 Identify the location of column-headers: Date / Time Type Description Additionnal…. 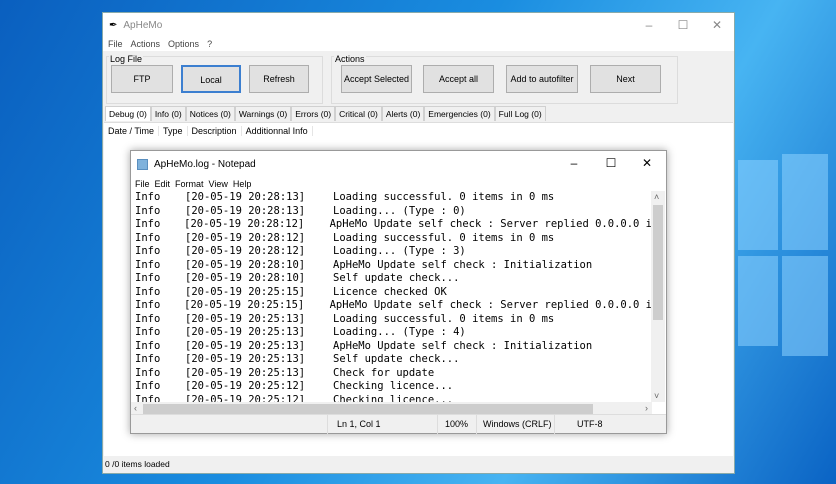
(418, 131).